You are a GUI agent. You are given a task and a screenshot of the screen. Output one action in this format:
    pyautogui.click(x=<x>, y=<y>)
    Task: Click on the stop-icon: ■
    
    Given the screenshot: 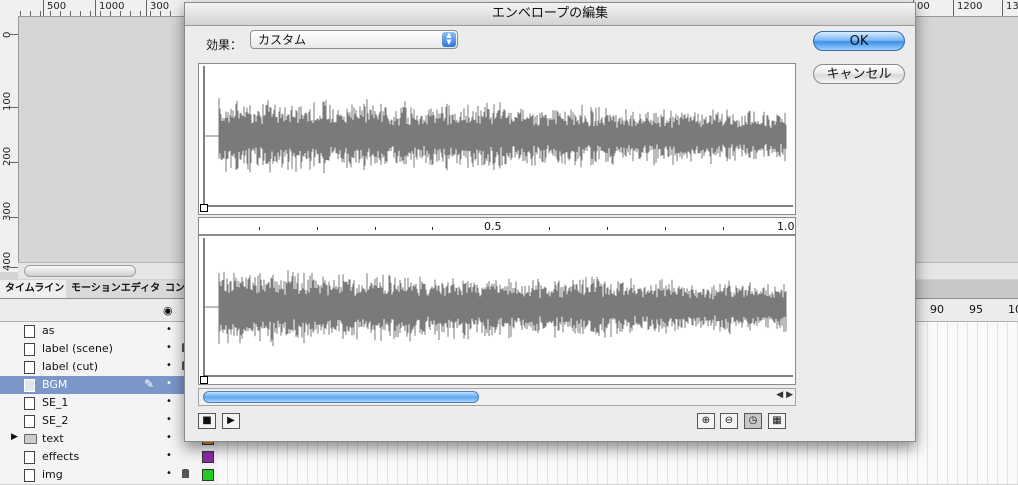 What is the action you would take?
    pyautogui.click(x=207, y=420)
    